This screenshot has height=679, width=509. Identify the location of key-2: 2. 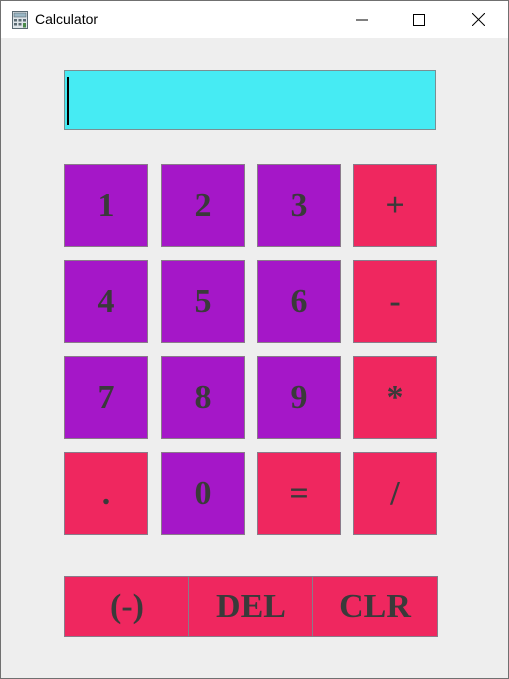
(203, 205).